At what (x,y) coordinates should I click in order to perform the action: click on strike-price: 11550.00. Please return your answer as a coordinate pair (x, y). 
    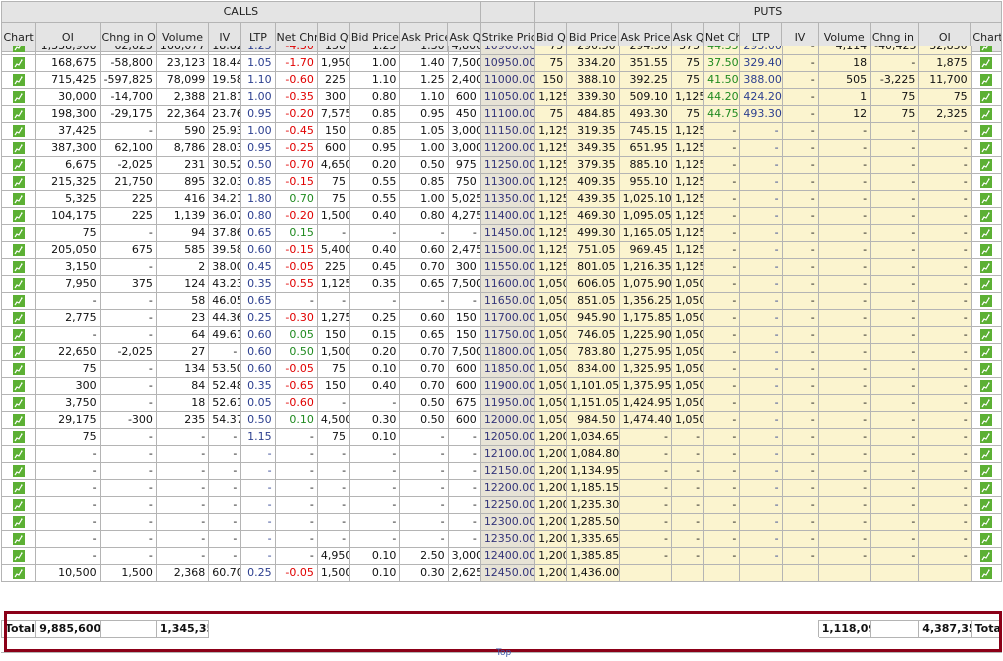
    Looking at the image, I should click on (507, 267).